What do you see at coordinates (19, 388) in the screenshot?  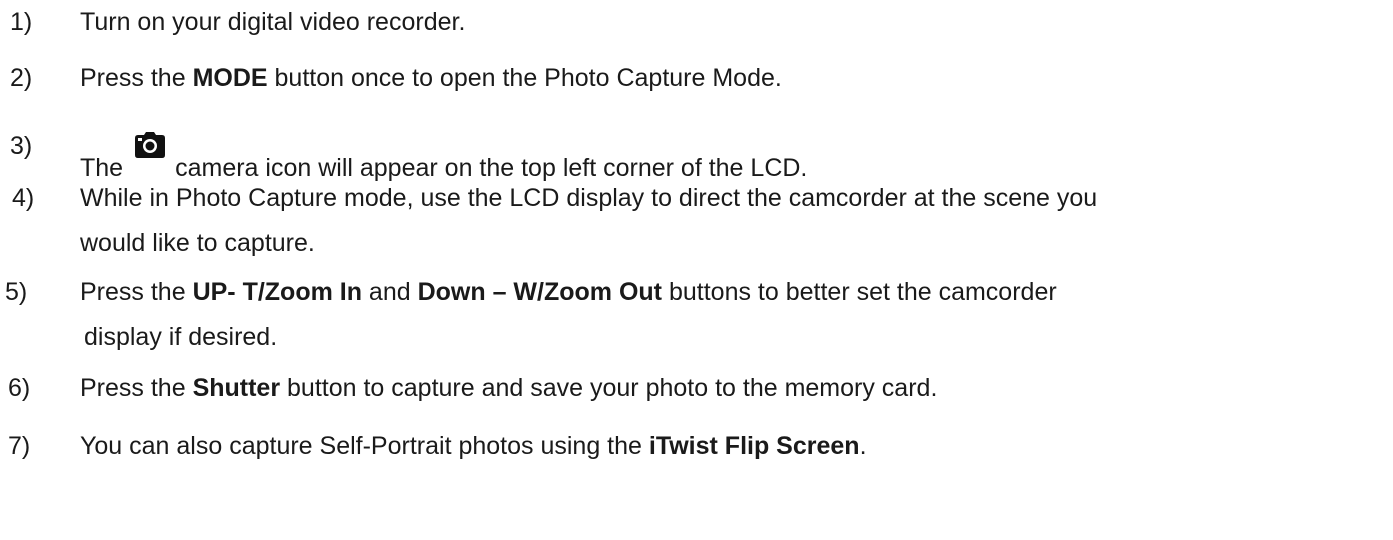 I see `step-number: 6)` at bounding box center [19, 388].